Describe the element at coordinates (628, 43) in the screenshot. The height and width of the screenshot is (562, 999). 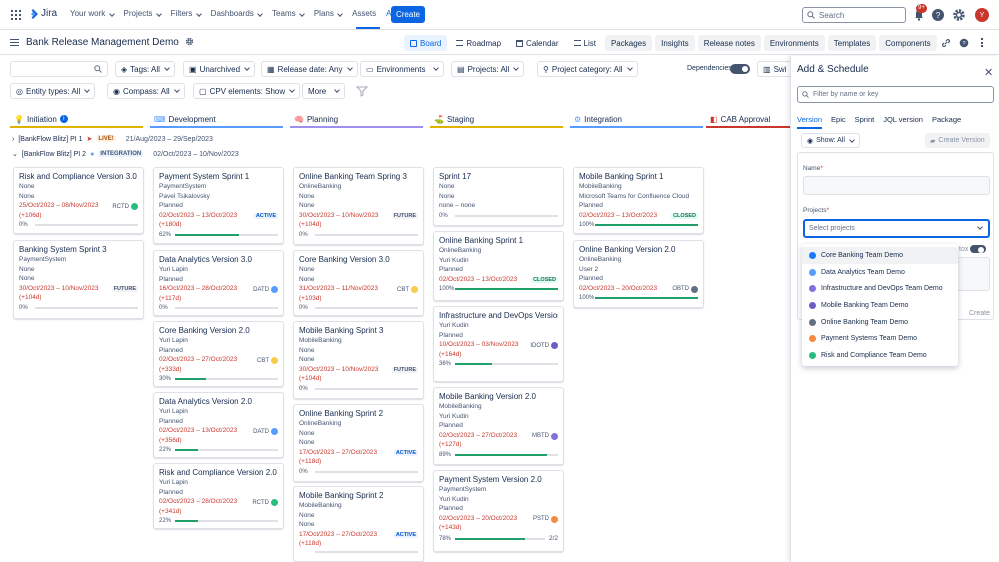
I see `tab-packages: Packages` at that location.